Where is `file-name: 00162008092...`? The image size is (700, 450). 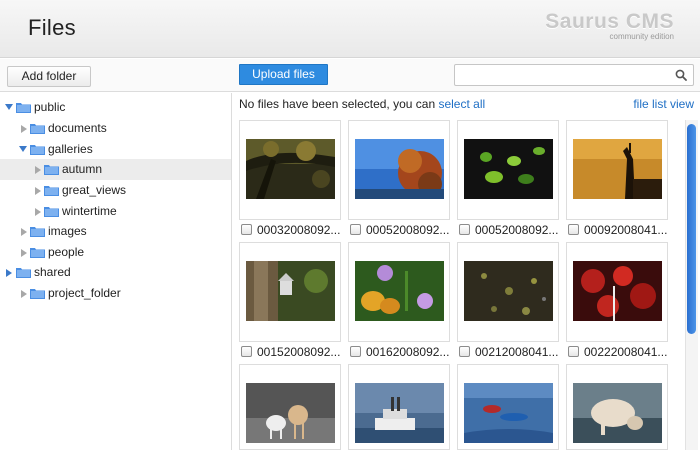 file-name: 00162008092... is located at coordinates (408, 352).